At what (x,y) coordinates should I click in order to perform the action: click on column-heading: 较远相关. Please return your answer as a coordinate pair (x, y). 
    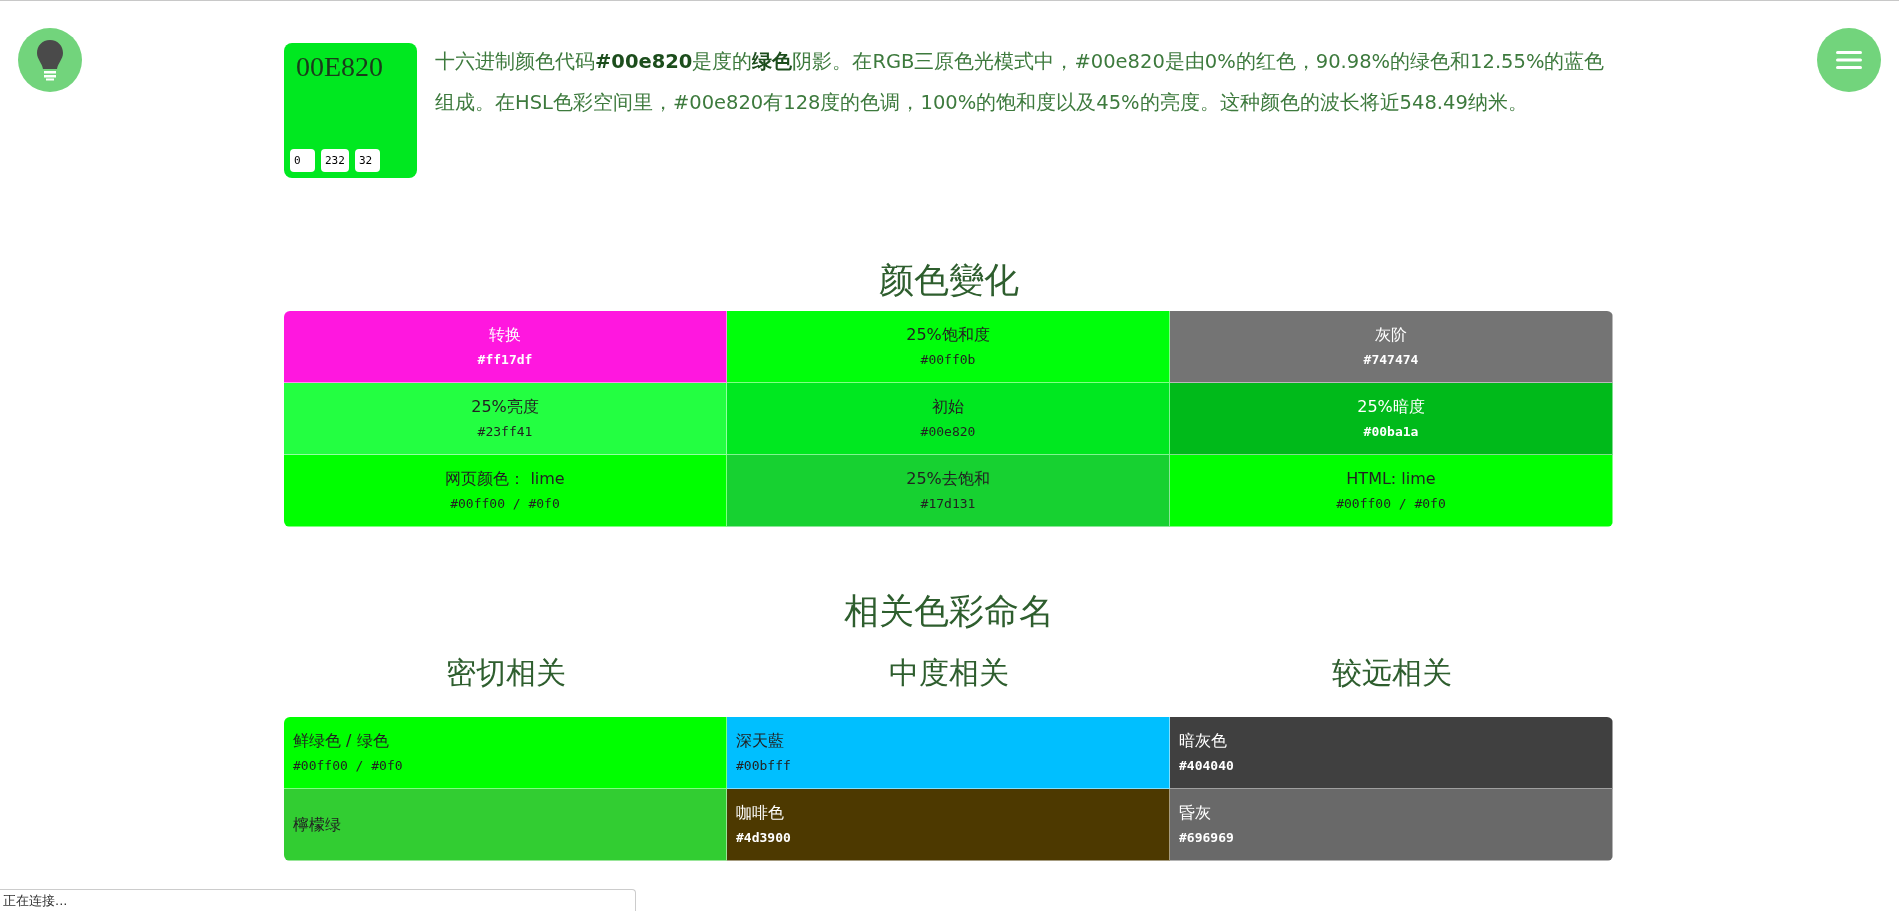
    Looking at the image, I should click on (1391, 673).